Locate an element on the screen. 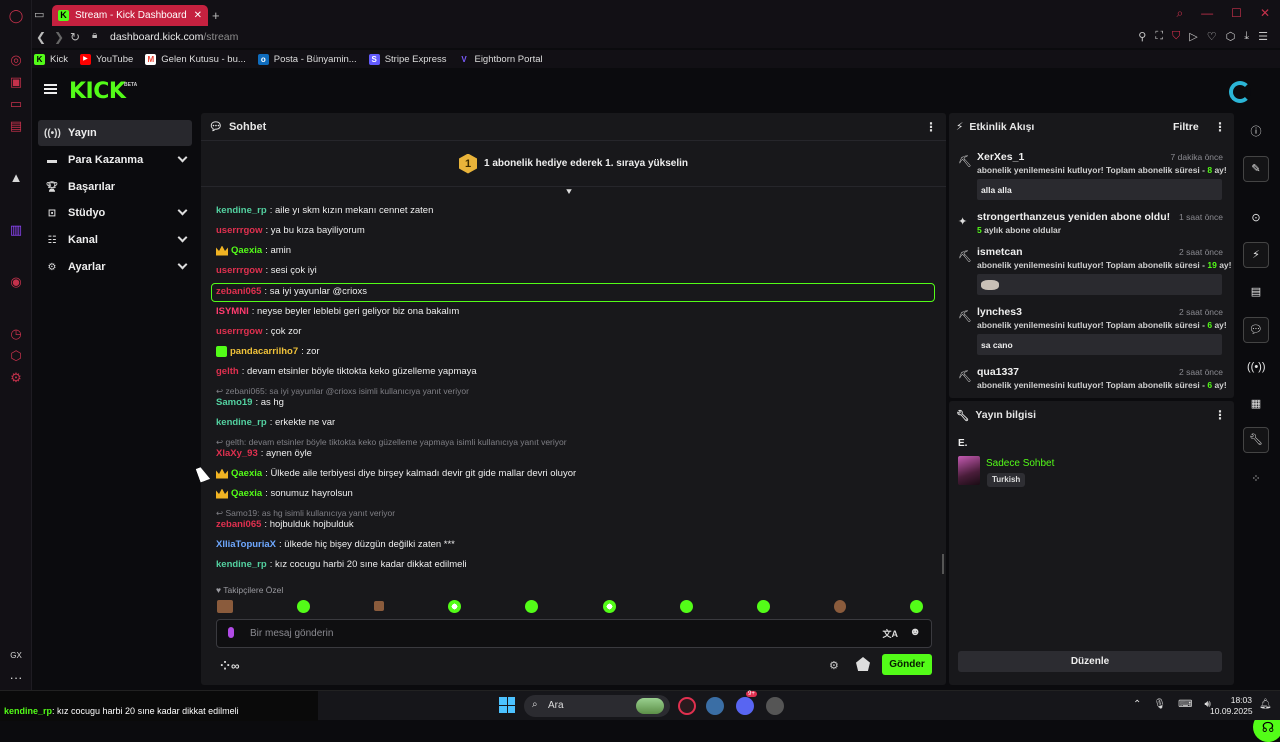 Image resolution: width=1280 pixels, height=742 pixels. chat-message: zebani065: sa iyi yayunlar @crioxs is located at coordinates (291, 291).